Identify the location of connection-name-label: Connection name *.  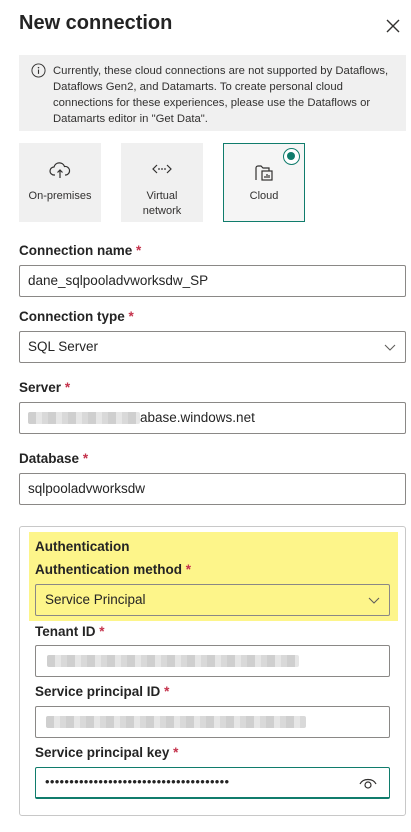
(80, 250).